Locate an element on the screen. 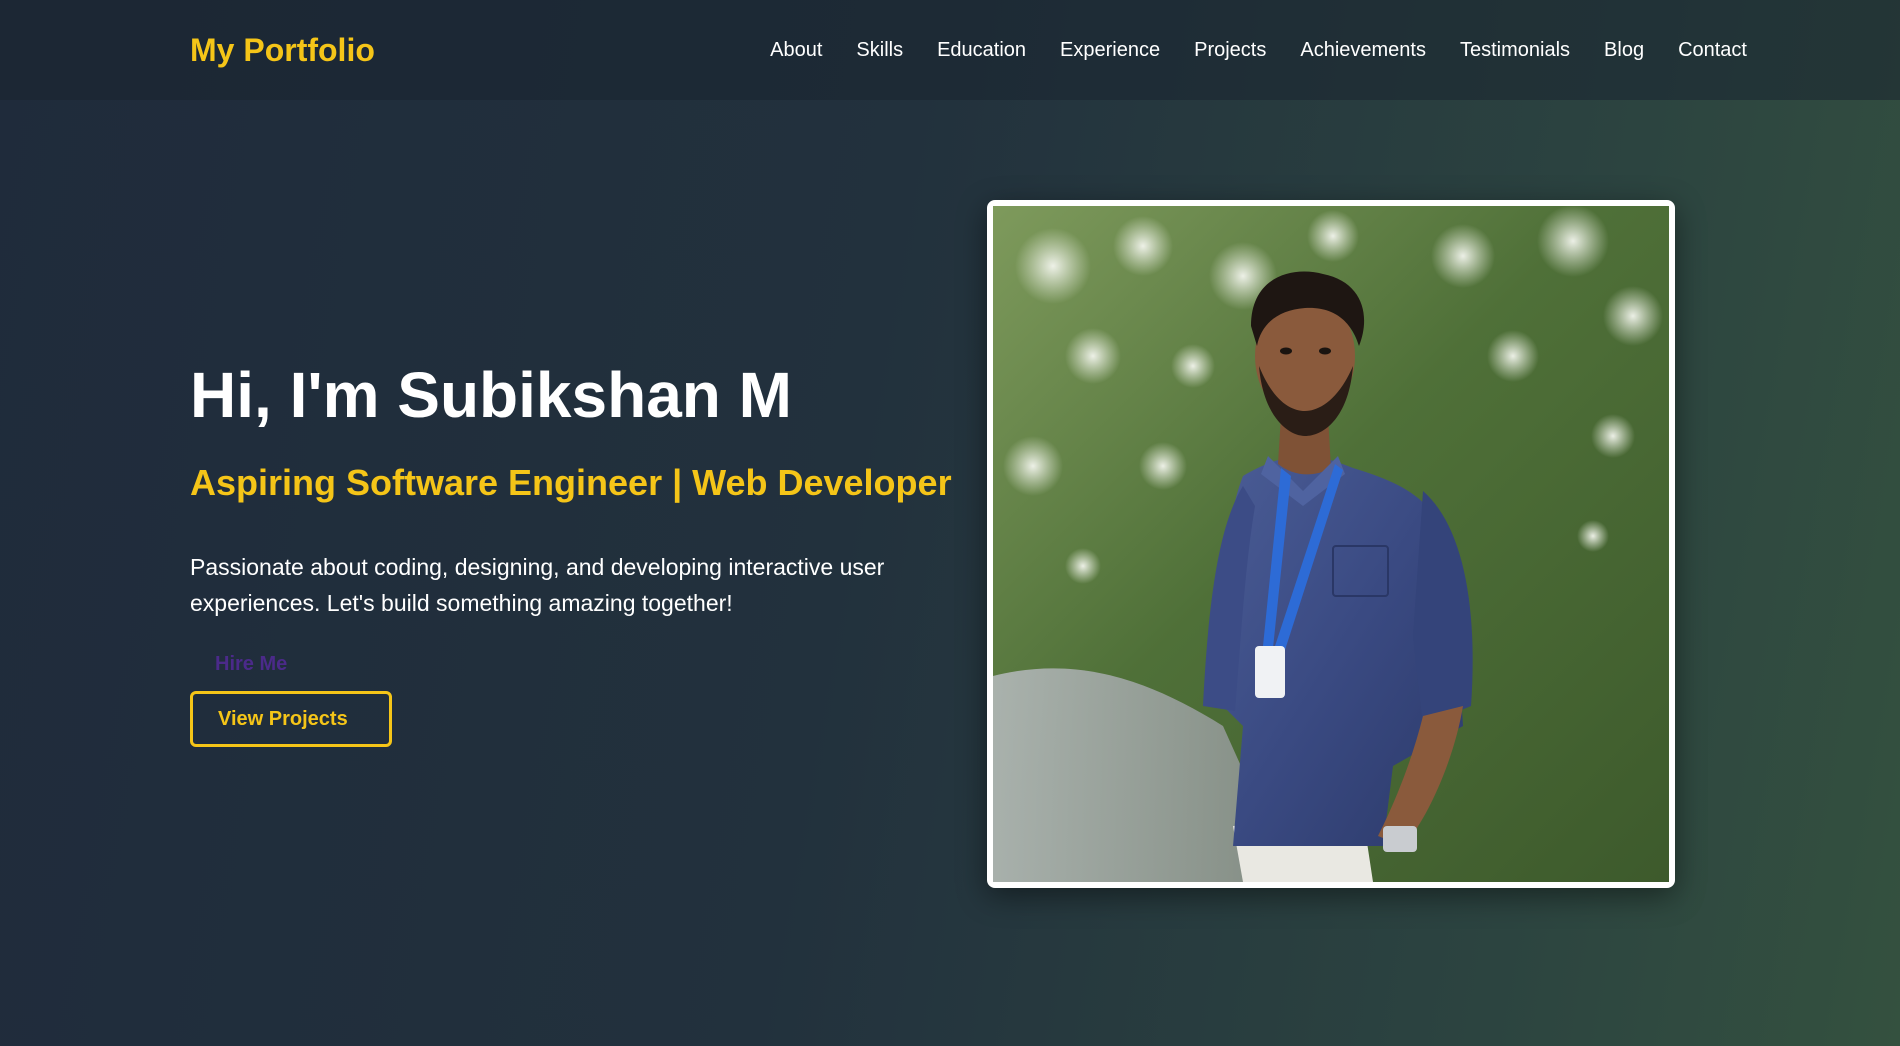 The width and height of the screenshot is (1900, 1046). nav-item: Testimonials is located at coordinates (1515, 50).